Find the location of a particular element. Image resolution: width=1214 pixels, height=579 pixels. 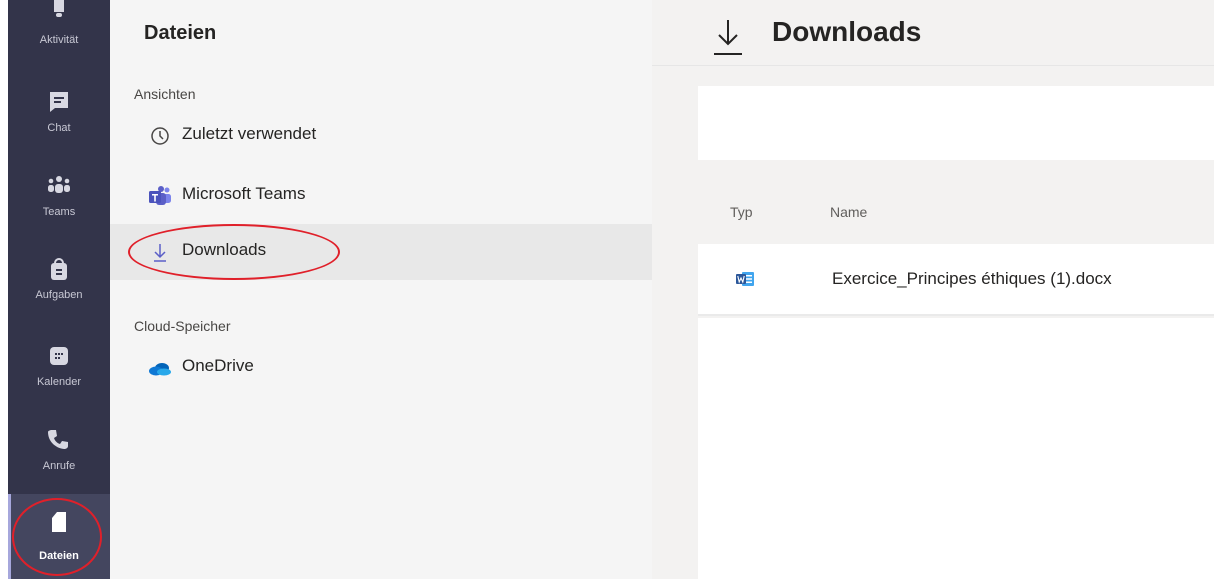

rail-item-files: Dateien is located at coordinates (59, 536).